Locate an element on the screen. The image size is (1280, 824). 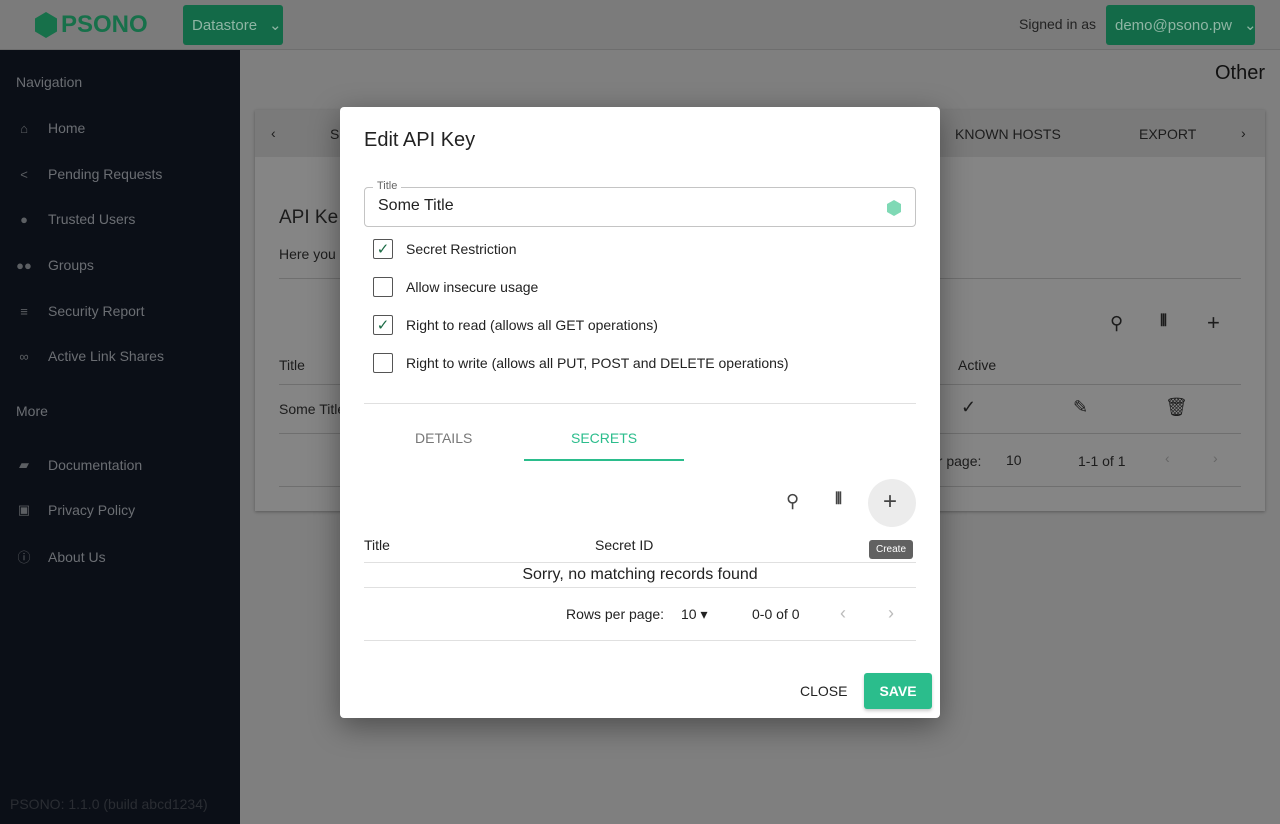
title-field: Title is located at coordinates (640, 203).